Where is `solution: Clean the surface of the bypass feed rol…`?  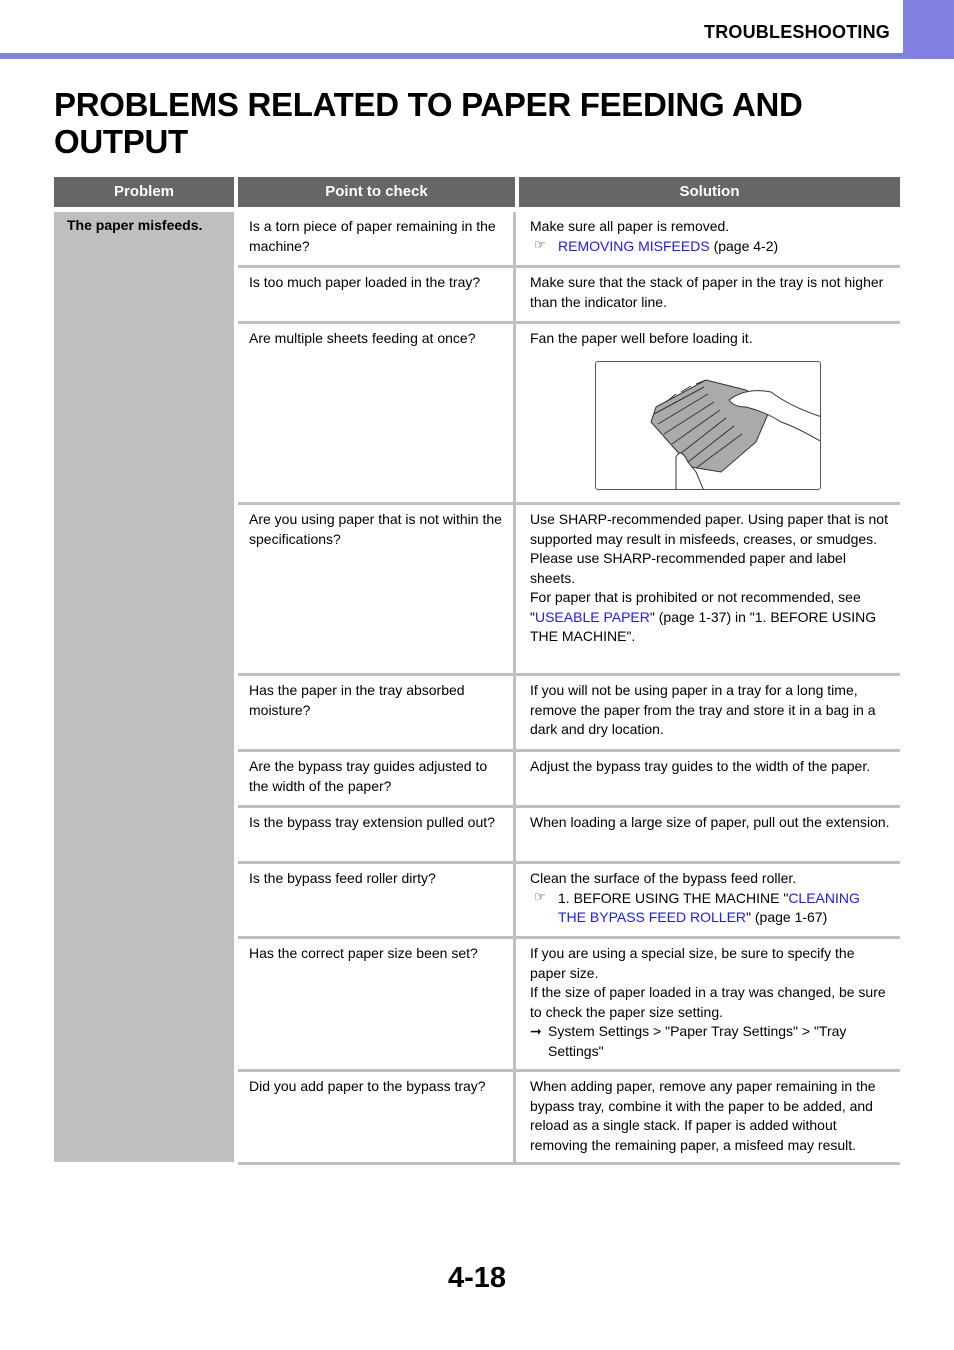 solution: Clean the surface of the bypass feed rol… is located at coordinates (709, 900).